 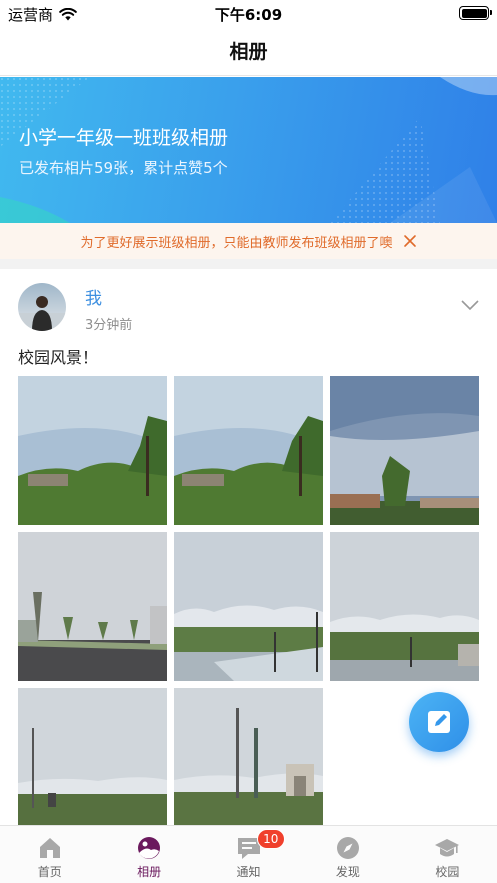 What do you see at coordinates (270, 839) in the screenshot?
I see `notification-badge: 10` at bounding box center [270, 839].